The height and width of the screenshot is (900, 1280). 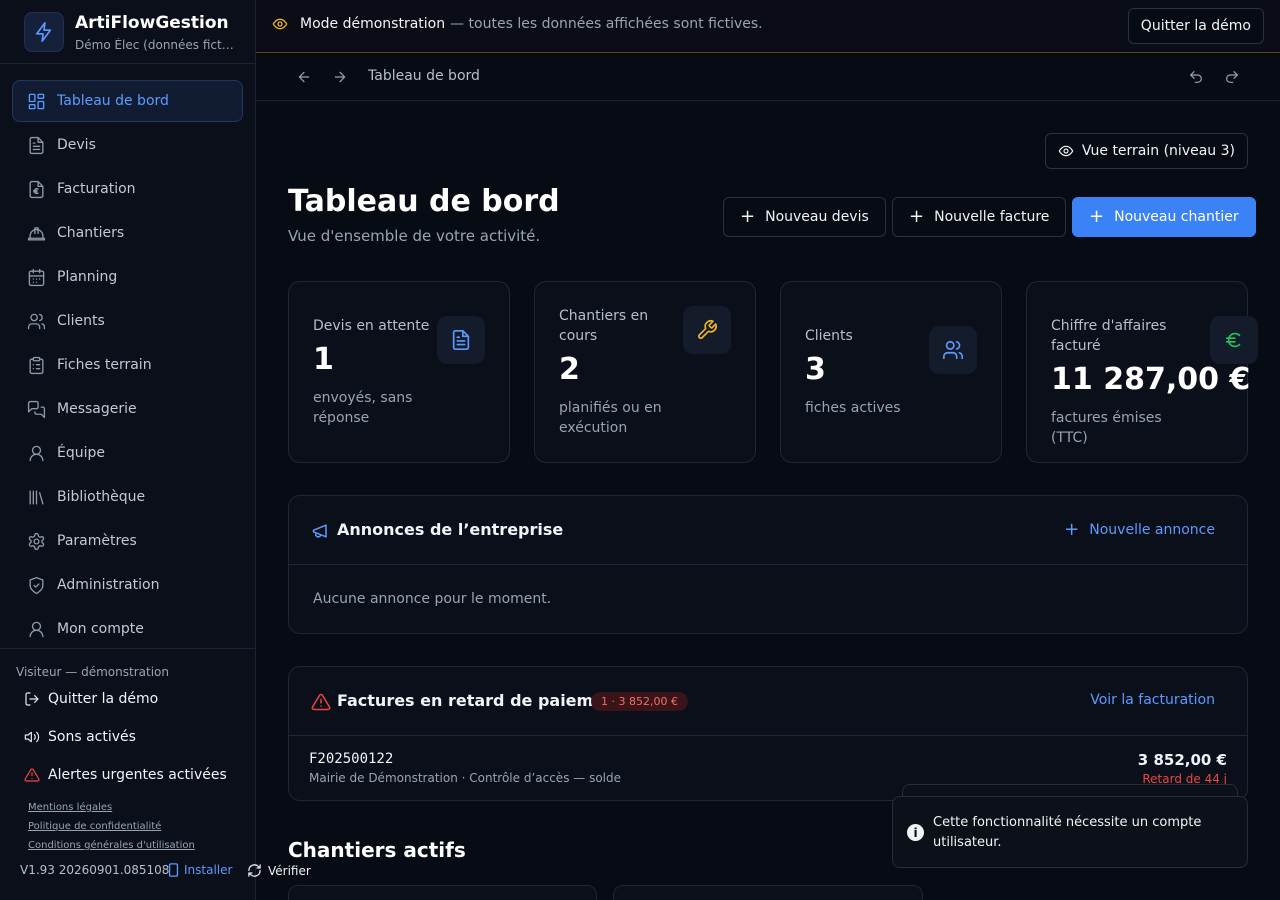 I want to click on stat-card-clients: Clients 3 fiches actives, so click(x=891, y=372).